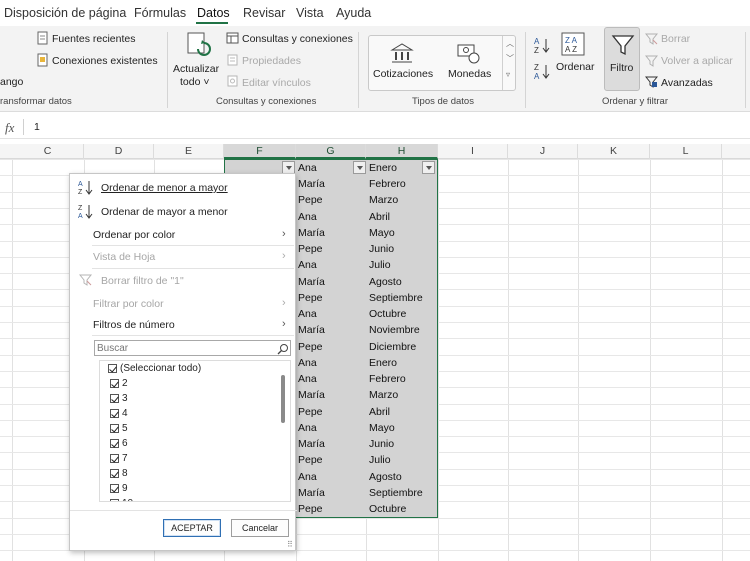  Describe the element at coordinates (134, 325) in the screenshot. I see `number-filters-item: Filtros de número` at that location.